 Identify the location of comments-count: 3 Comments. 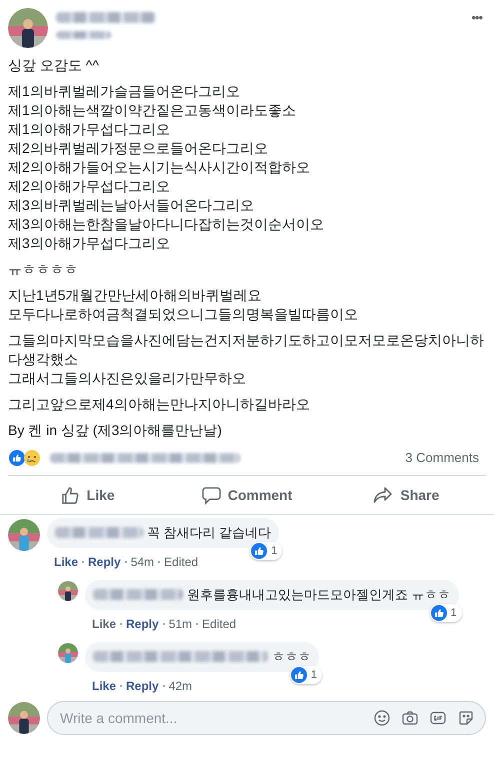
(442, 458).